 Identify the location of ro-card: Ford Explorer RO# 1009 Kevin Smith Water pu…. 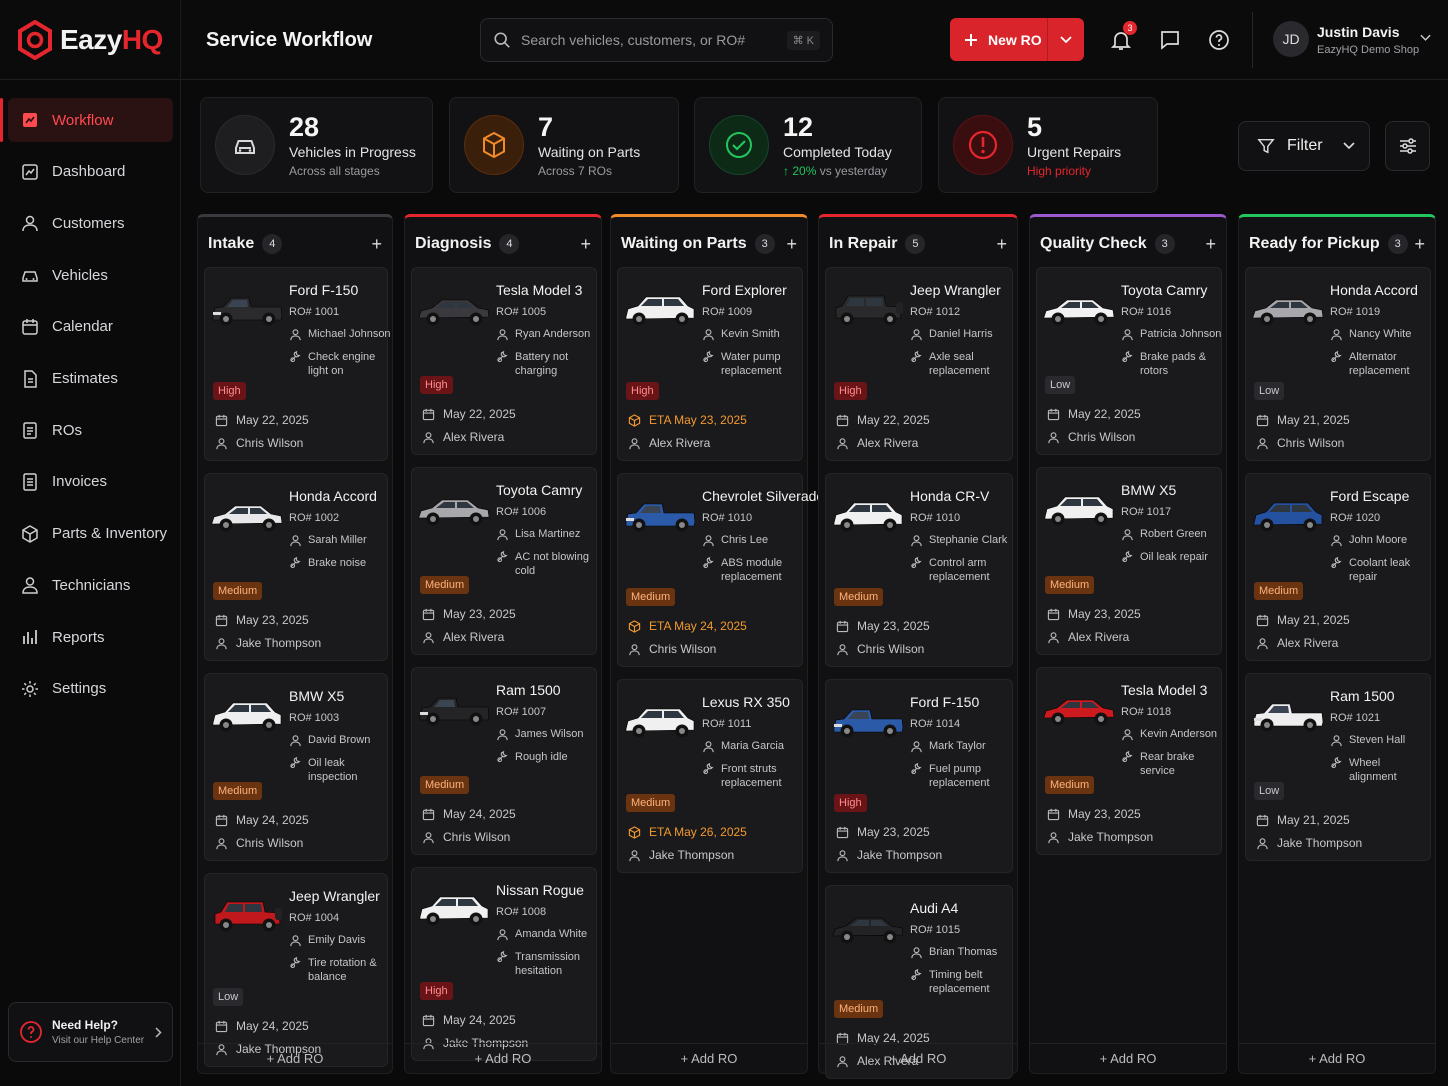
(710, 364).